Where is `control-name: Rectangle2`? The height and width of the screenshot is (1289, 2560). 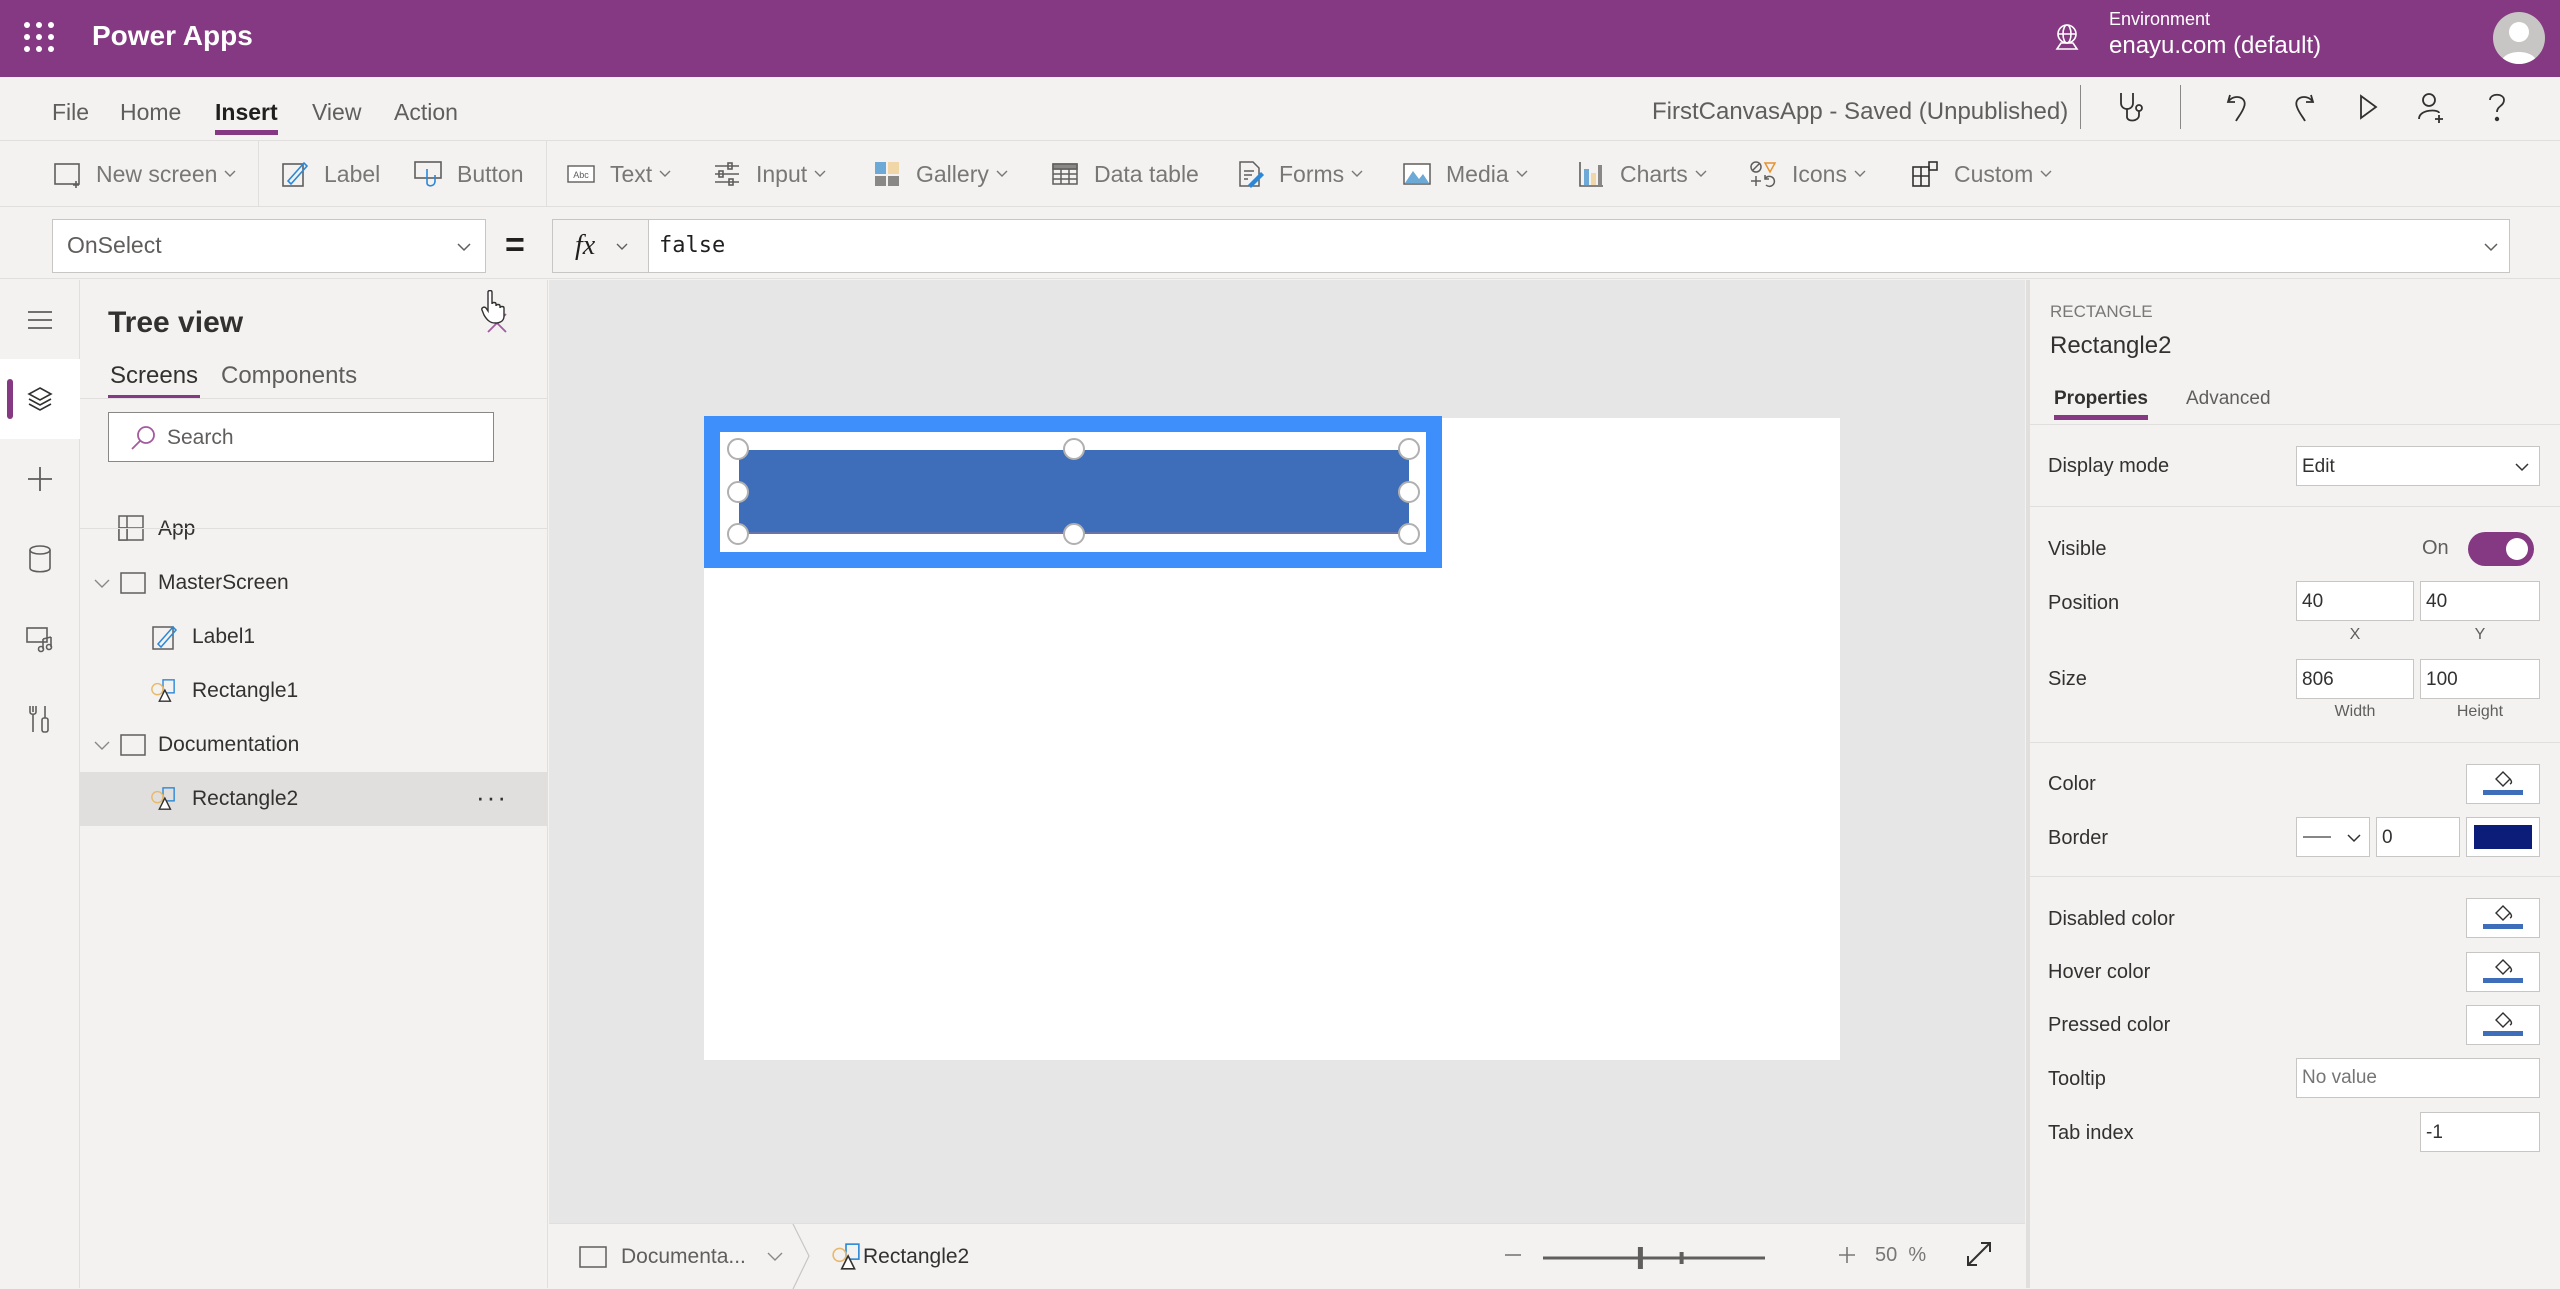
control-name: Rectangle2 is located at coordinates (2110, 346).